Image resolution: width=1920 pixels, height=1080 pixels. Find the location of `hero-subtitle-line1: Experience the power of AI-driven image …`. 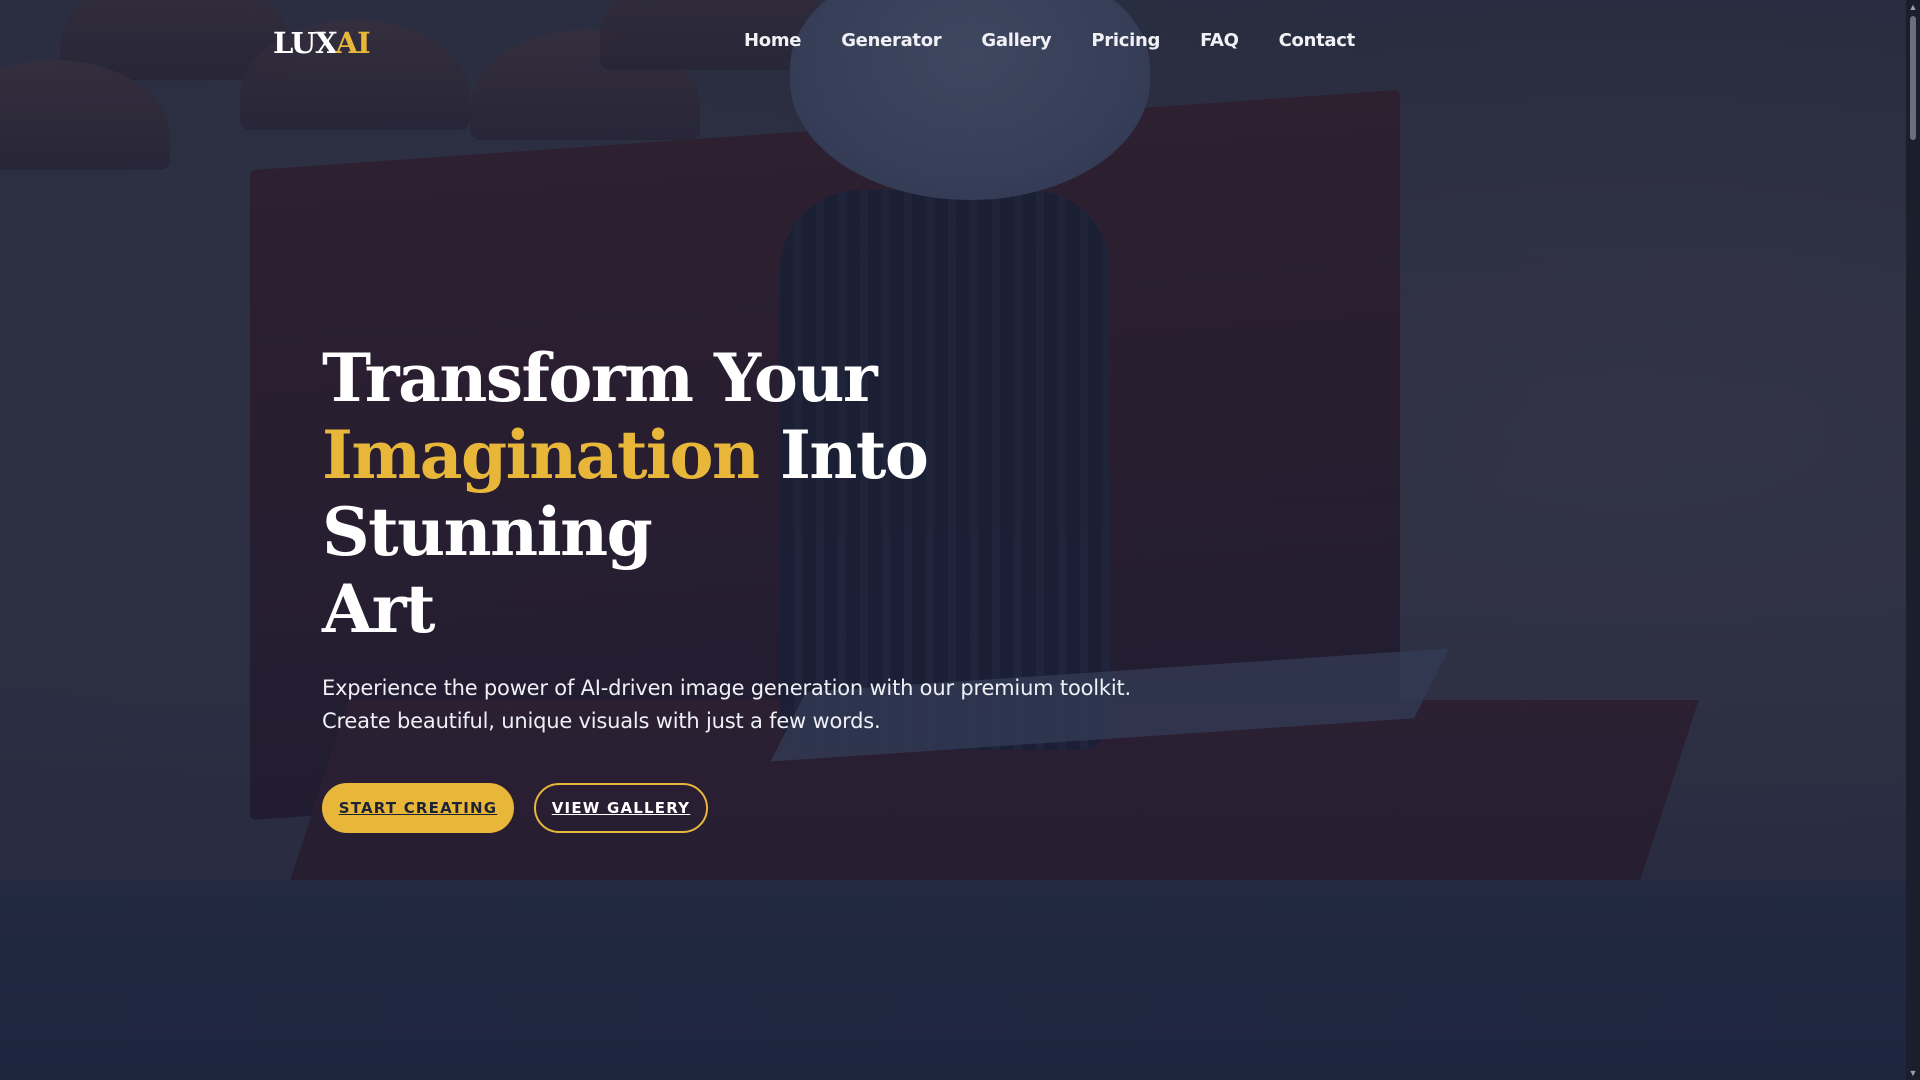

hero-subtitle-line1: Experience the power of AI-driven image … is located at coordinates (726, 688).